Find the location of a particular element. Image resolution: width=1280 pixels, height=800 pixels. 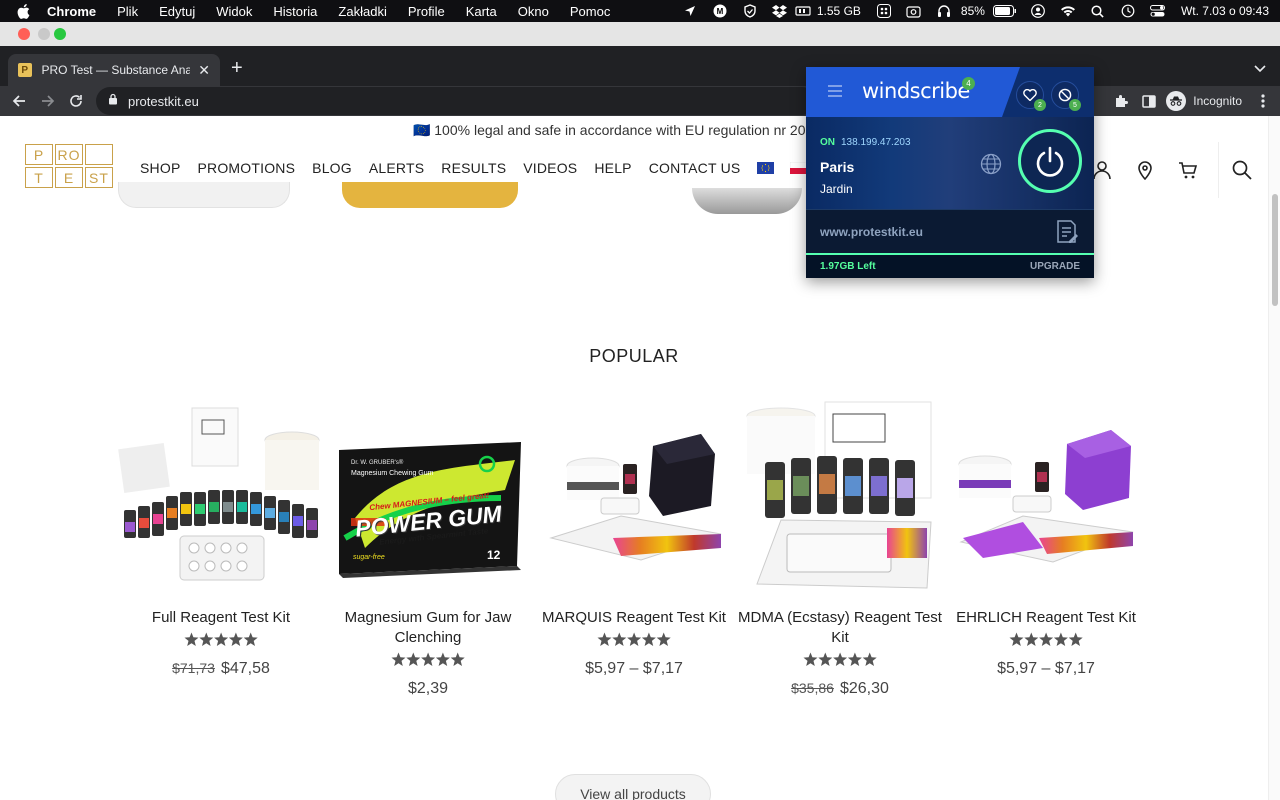

windscribe-header: windscribe 4 2 5 is located at coordinates (950, 92).